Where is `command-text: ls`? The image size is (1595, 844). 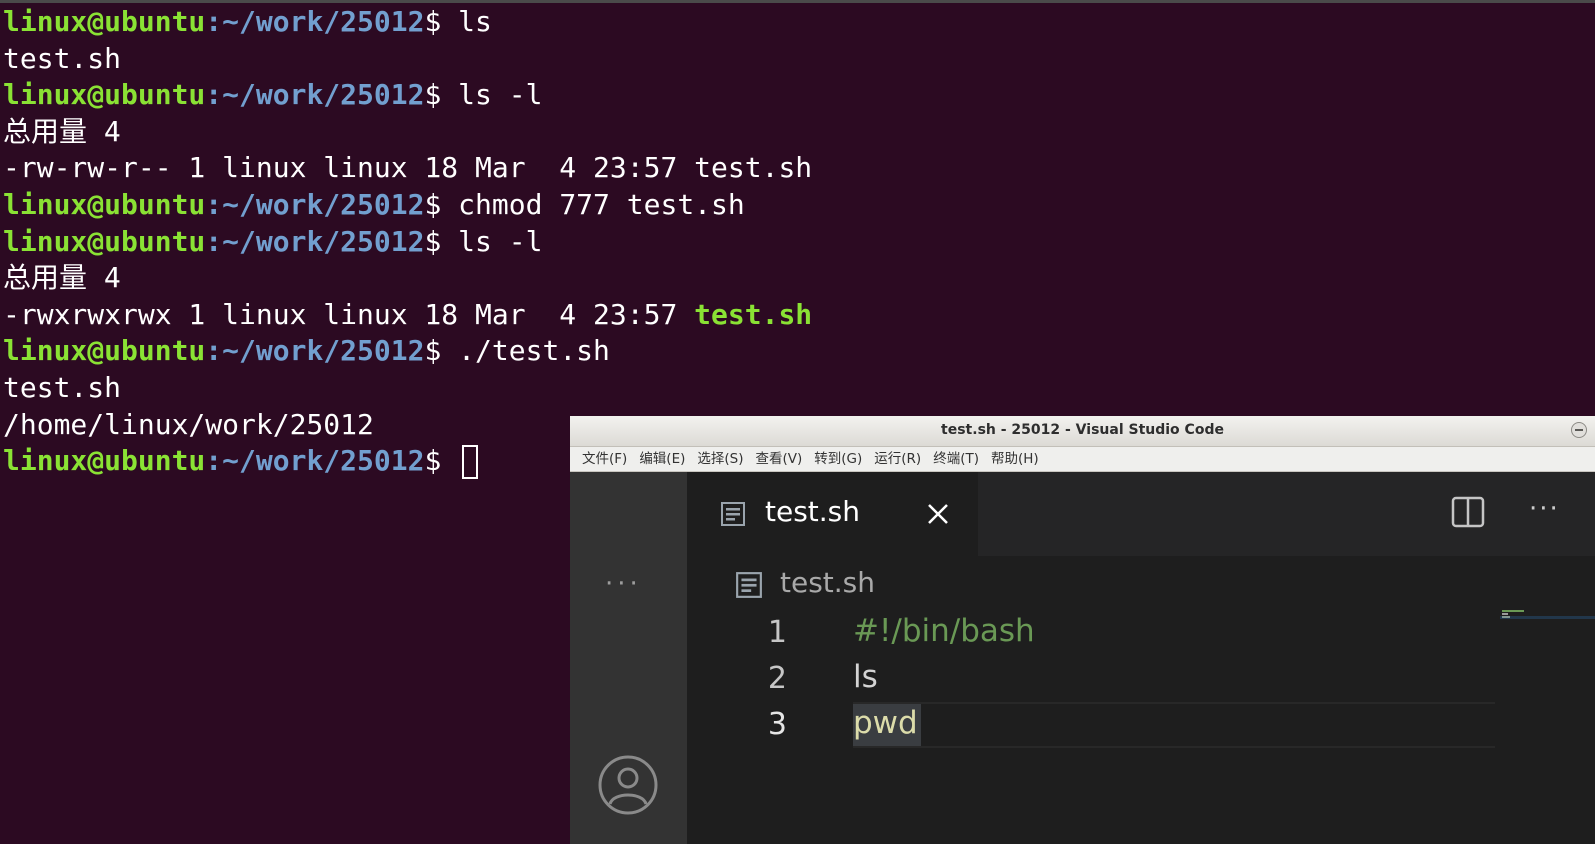 command-text: ls is located at coordinates (475, 21).